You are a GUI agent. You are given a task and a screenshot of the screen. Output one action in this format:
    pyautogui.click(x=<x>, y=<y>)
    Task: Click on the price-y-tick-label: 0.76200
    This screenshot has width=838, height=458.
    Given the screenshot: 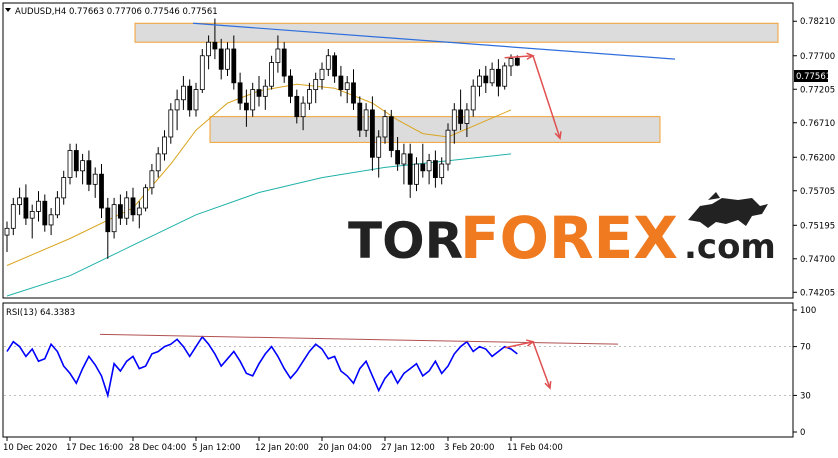 What is the action you would take?
    pyautogui.click(x=817, y=158)
    